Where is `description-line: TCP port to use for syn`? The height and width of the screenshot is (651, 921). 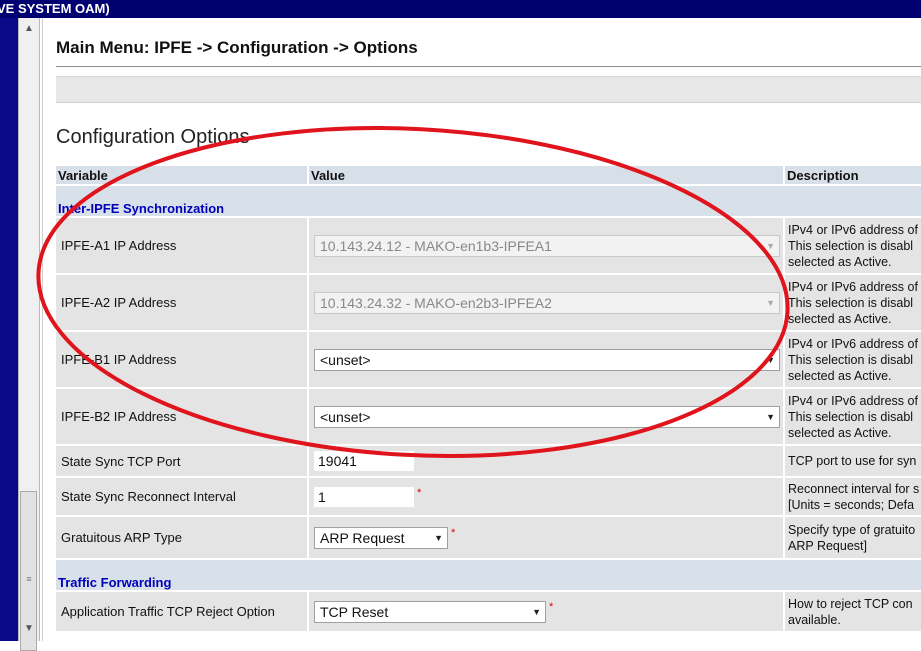 description-line: TCP port to use for syn is located at coordinates (852, 461).